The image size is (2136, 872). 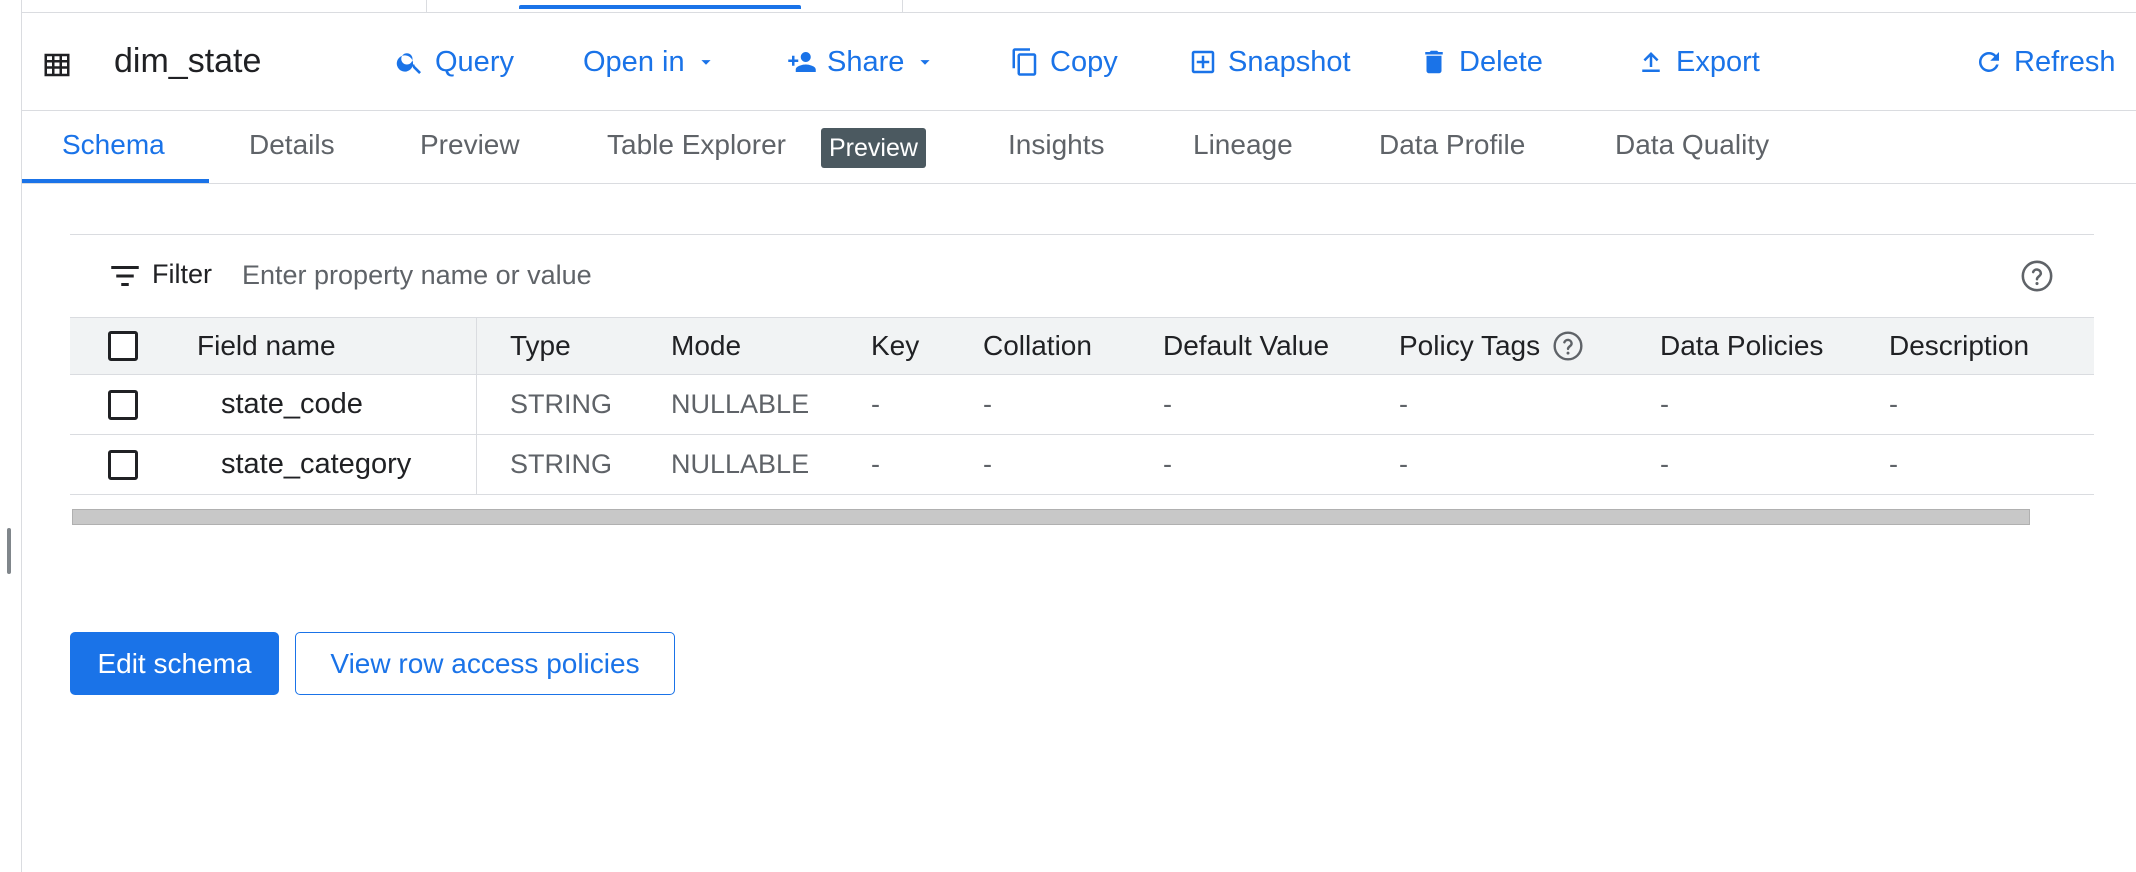 What do you see at coordinates (540, 346) in the screenshot?
I see `col-type: Type` at bounding box center [540, 346].